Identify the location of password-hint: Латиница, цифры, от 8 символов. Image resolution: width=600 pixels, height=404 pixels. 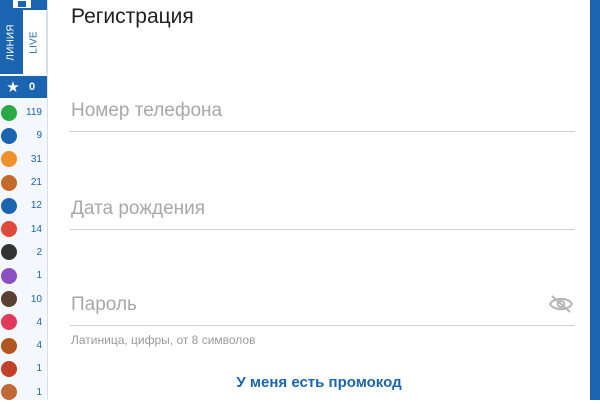
(163, 340).